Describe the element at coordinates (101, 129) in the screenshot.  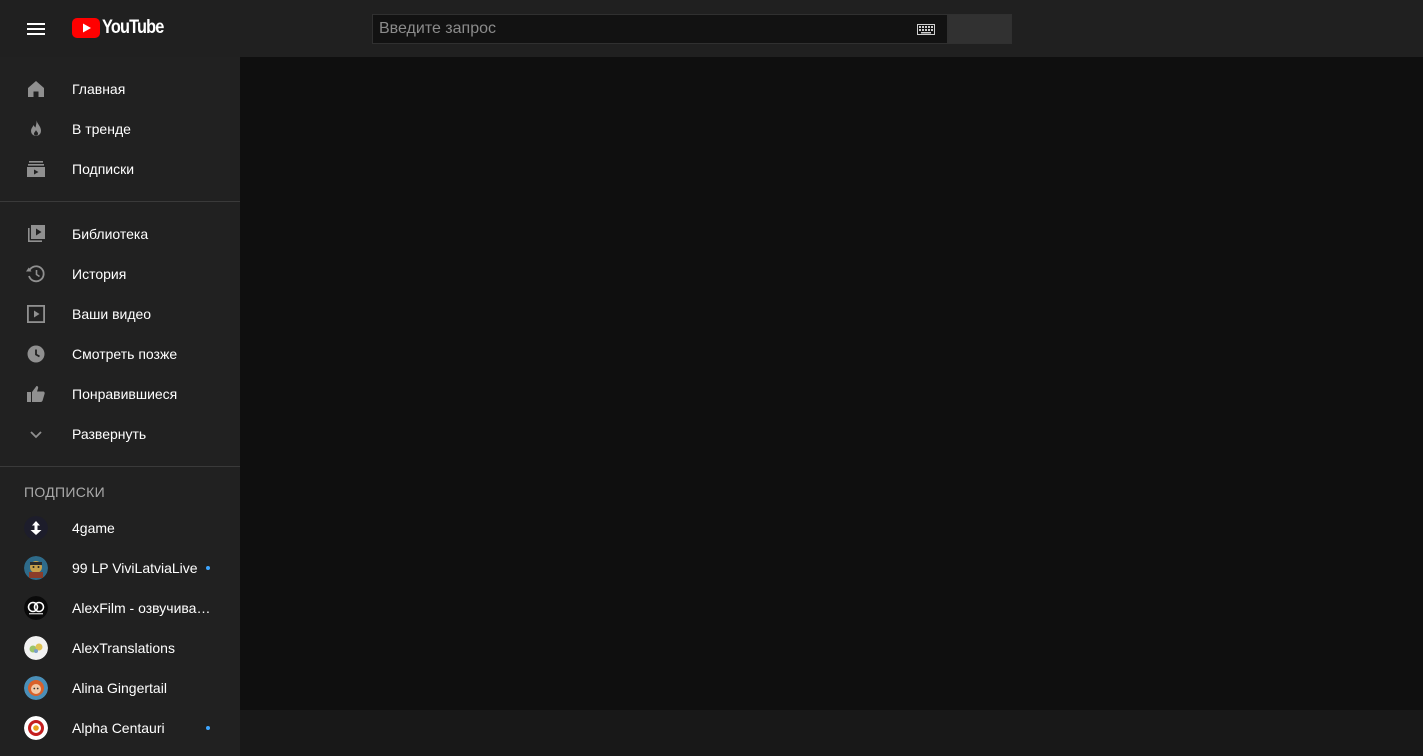
I see `sidebar-item-label: В тренде` at that location.